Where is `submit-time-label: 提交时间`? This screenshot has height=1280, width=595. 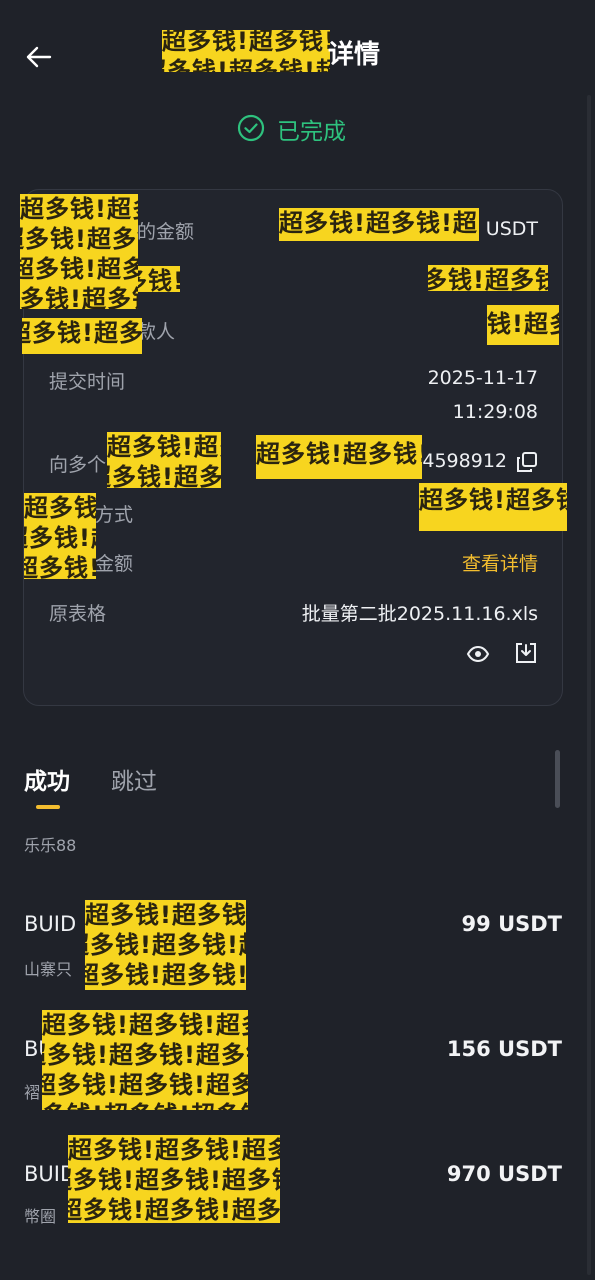
submit-time-label: 提交时间 is located at coordinates (87, 382).